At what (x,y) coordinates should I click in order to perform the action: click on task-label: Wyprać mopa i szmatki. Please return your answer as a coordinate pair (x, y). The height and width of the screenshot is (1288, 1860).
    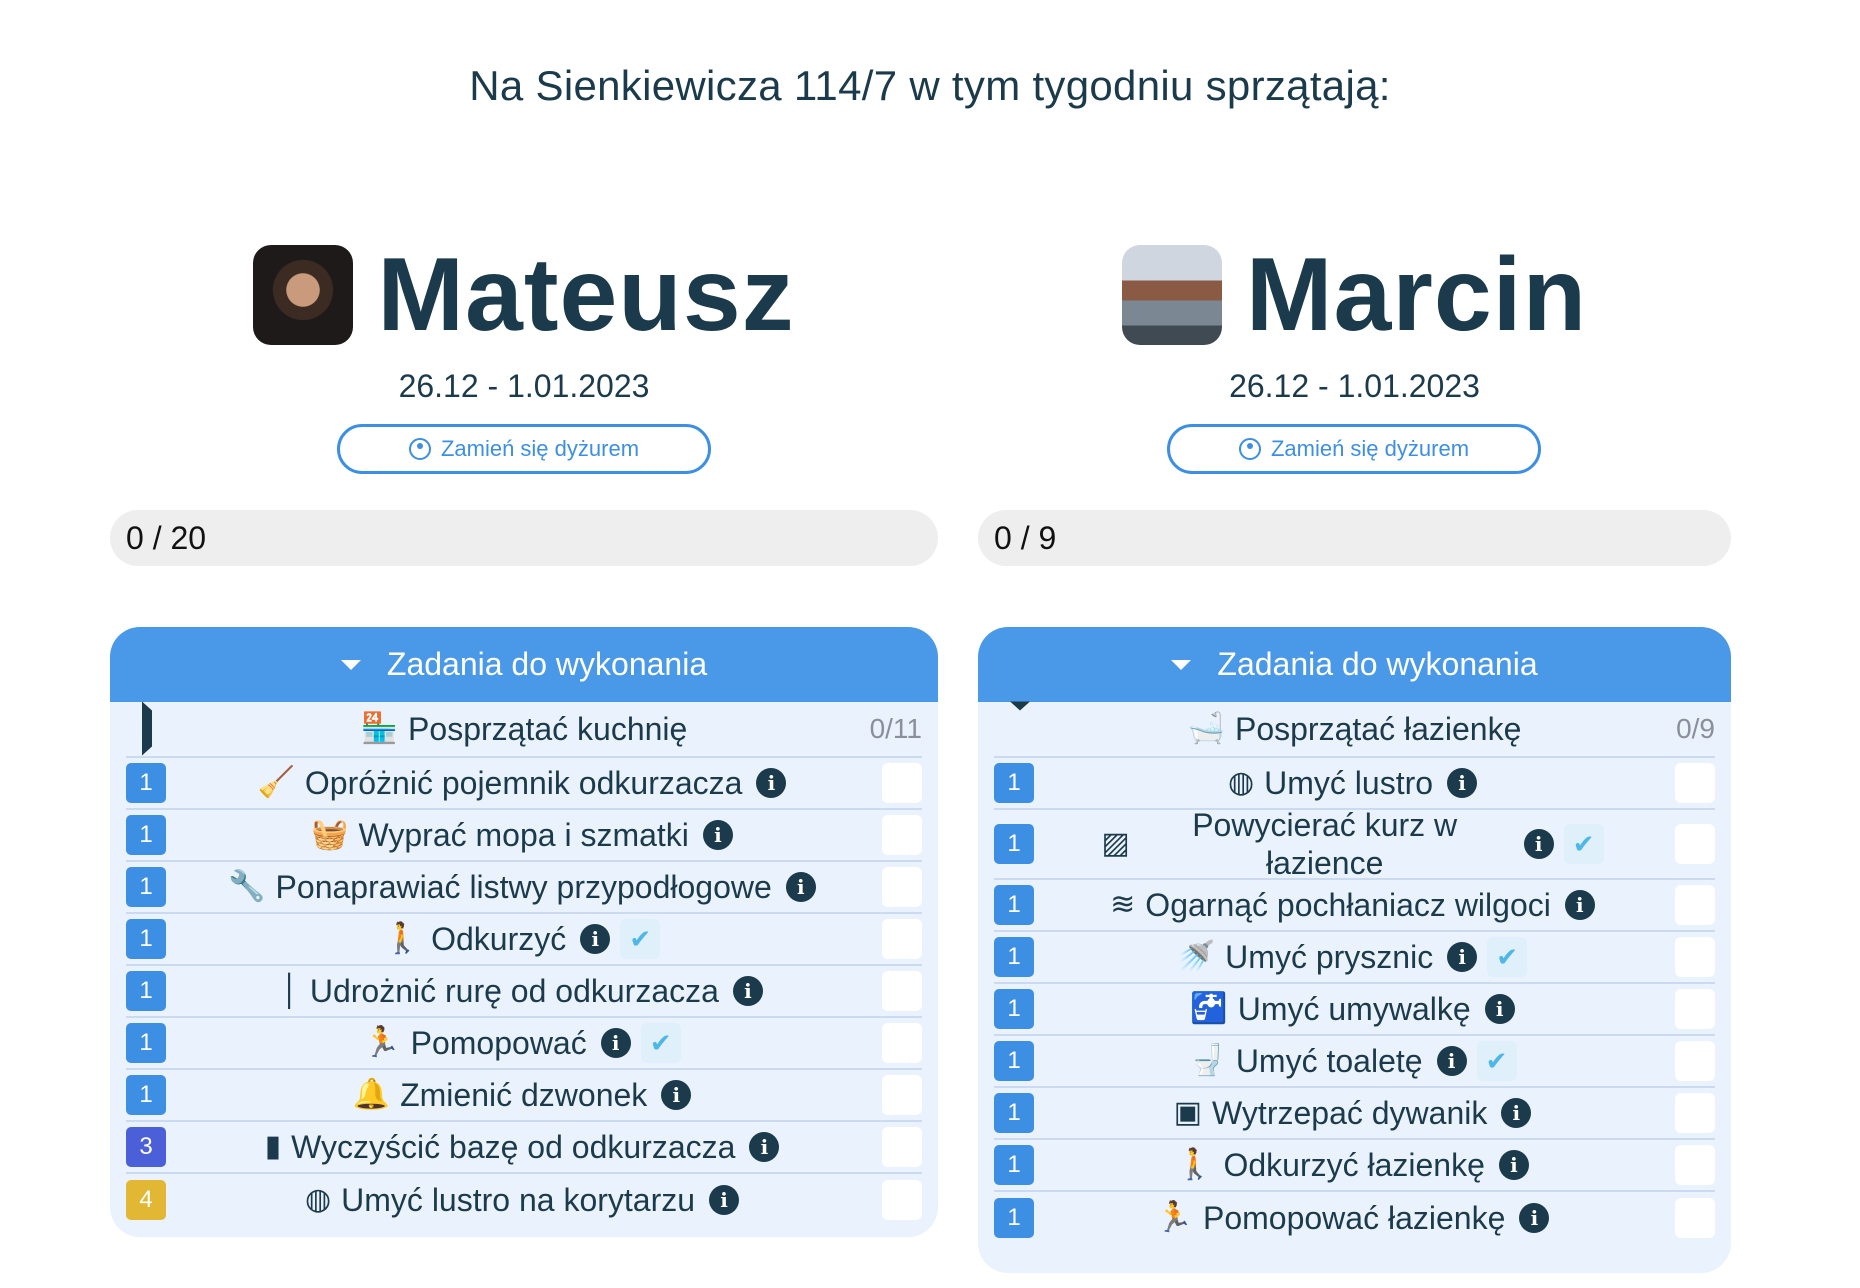
    Looking at the image, I should click on (523, 834).